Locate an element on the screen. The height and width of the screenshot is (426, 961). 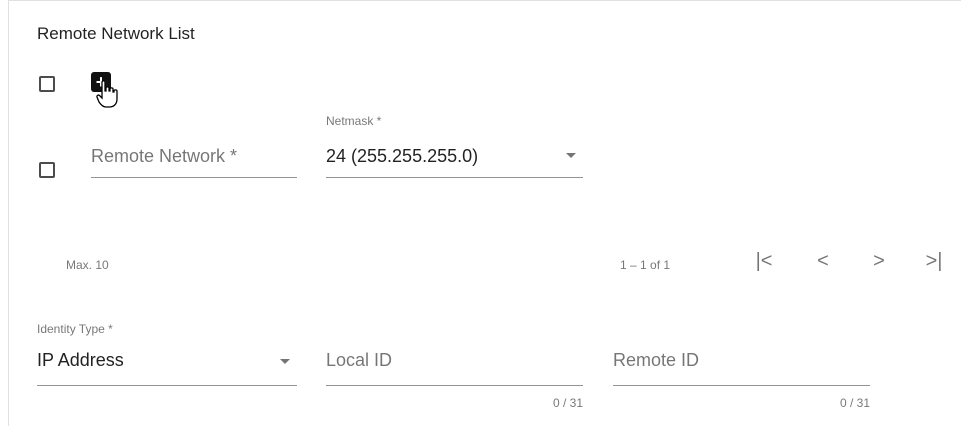
local-id-field: Local ID 0 / 31 is located at coordinates (454, 381).